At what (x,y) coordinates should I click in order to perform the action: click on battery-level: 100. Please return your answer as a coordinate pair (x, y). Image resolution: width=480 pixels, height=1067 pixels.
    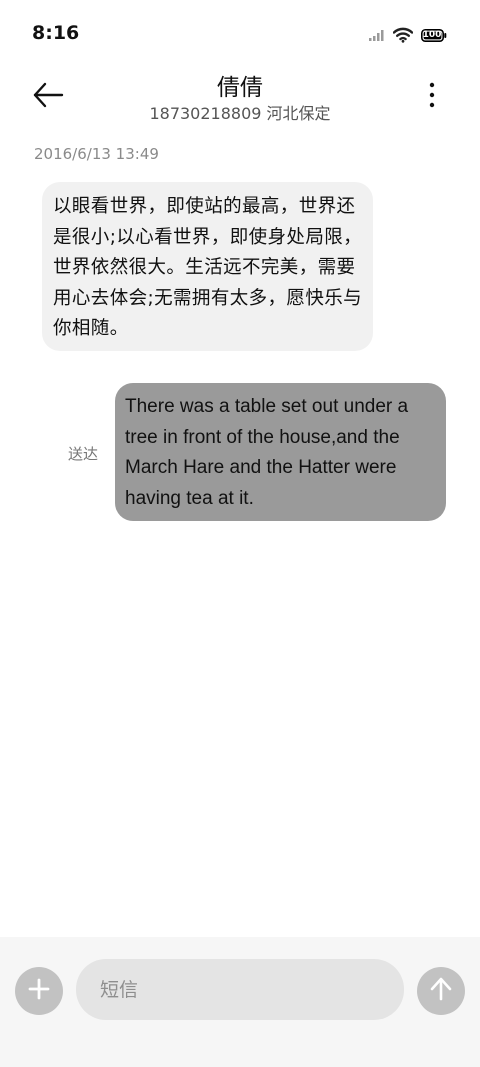
    Looking at the image, I should click on (432, 34).